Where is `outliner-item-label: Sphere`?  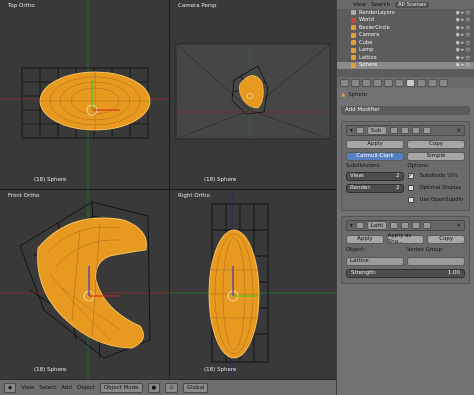 outliner-item-label: Sphere is located at coordinates (368, 65).